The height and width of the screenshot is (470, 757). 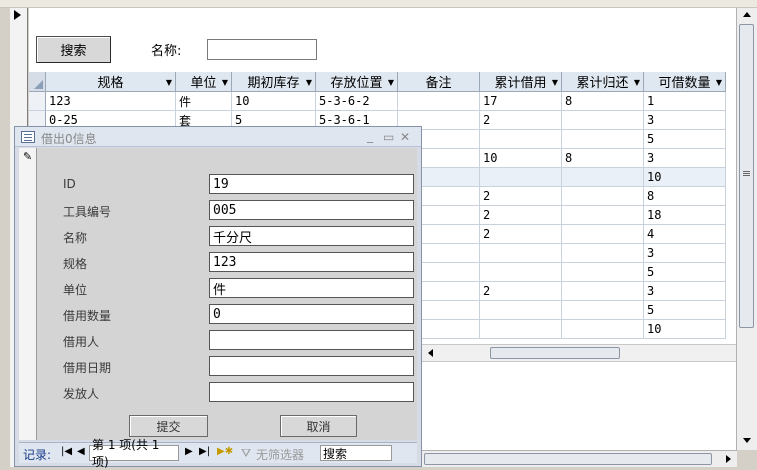 What do you see at coordinates (430, 353) in the screenshot?
I see `scroll-left-icon` at bounding box center [430, 353].